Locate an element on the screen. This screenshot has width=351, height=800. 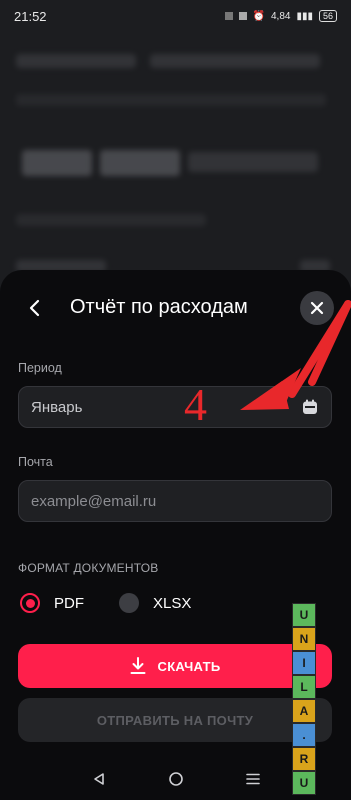
radio-xlsx: XLSX is located at coordinates (155, 603).